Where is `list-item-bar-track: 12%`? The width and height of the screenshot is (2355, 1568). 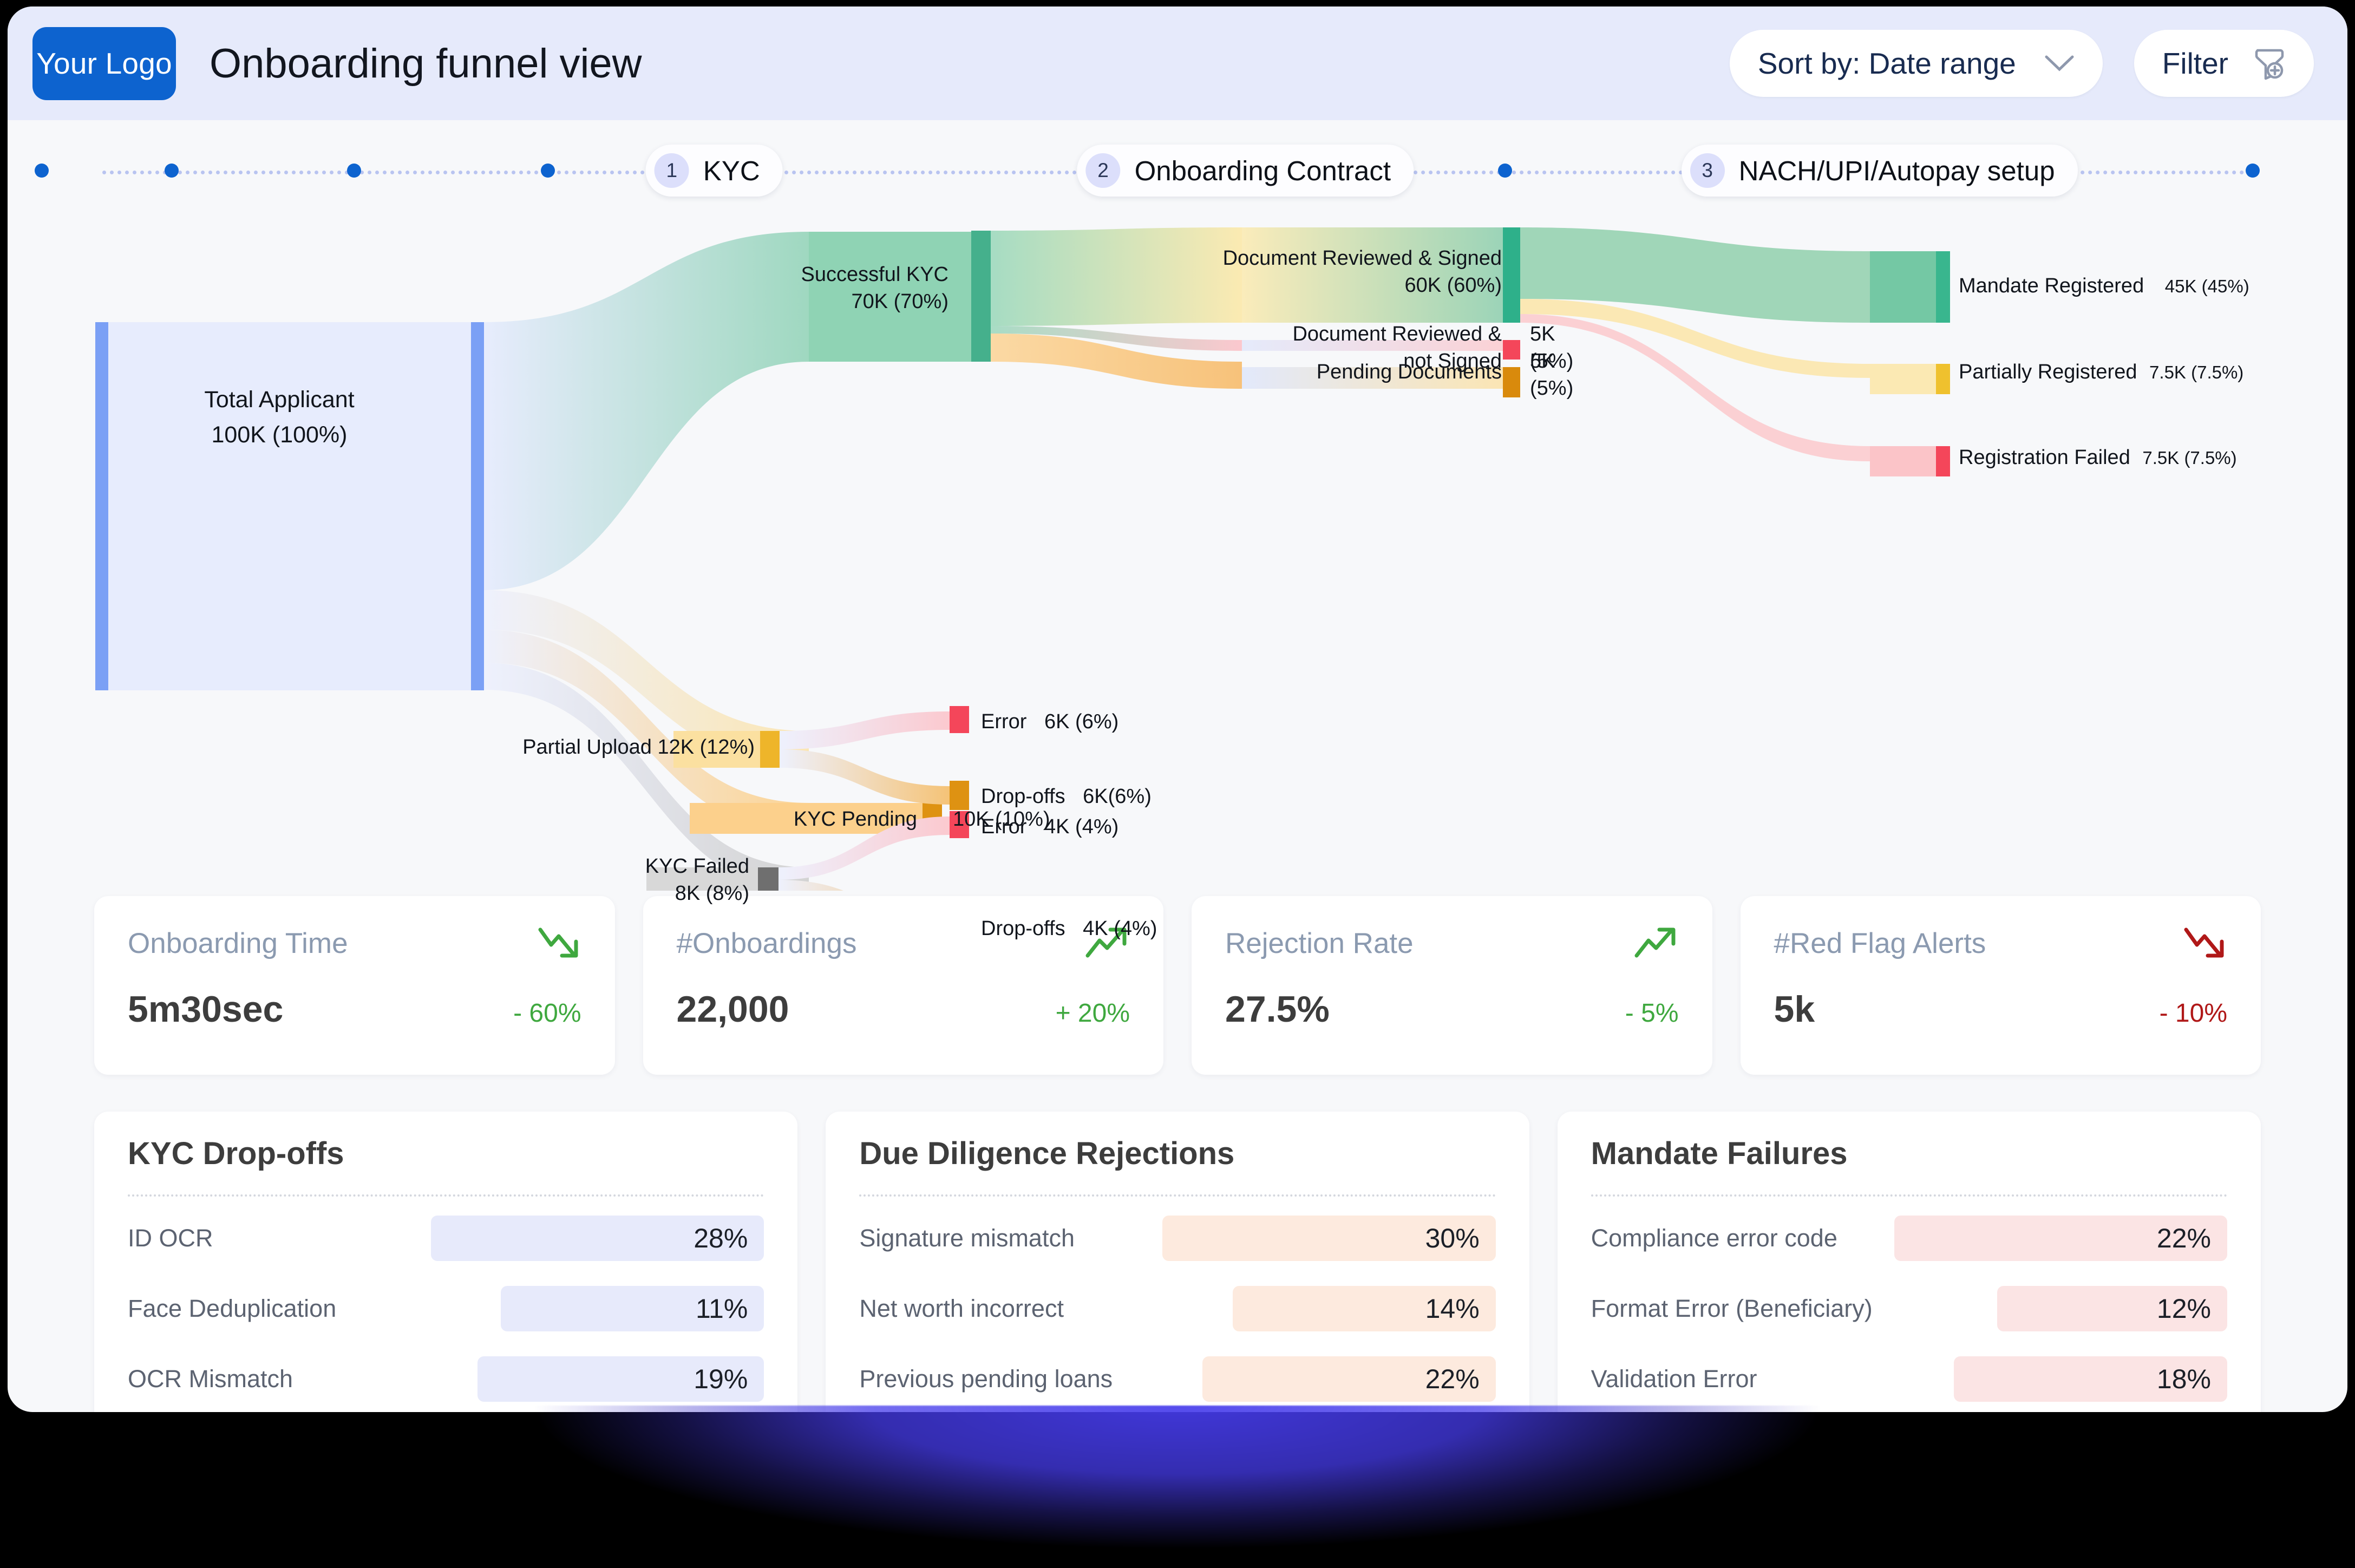 list-item-bar-track: 12% is located at coordinates (2060, 1308).